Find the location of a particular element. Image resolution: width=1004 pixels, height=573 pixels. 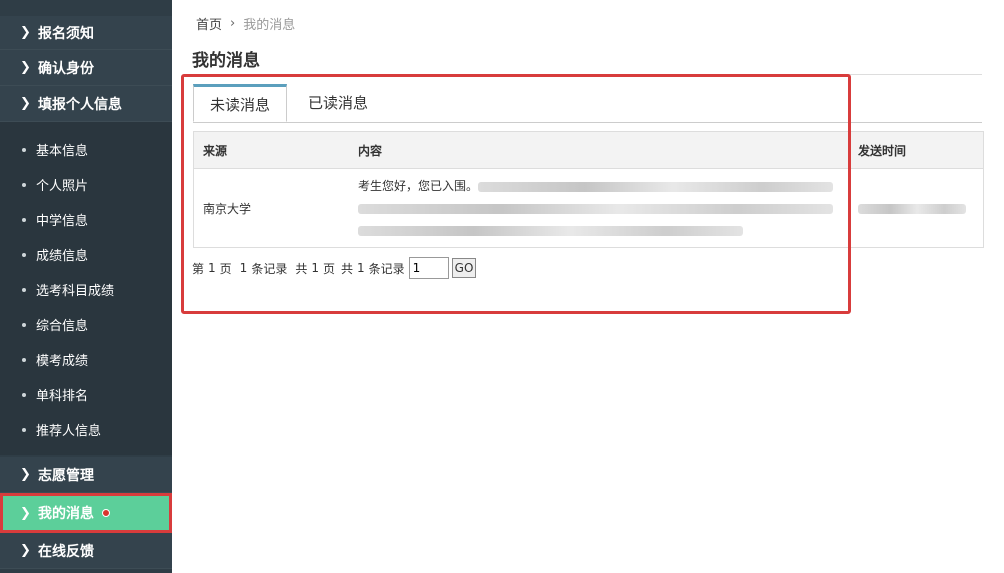

nav-item-registration-notice: ❯ 报名须知 is located at coordinates (86, 33).